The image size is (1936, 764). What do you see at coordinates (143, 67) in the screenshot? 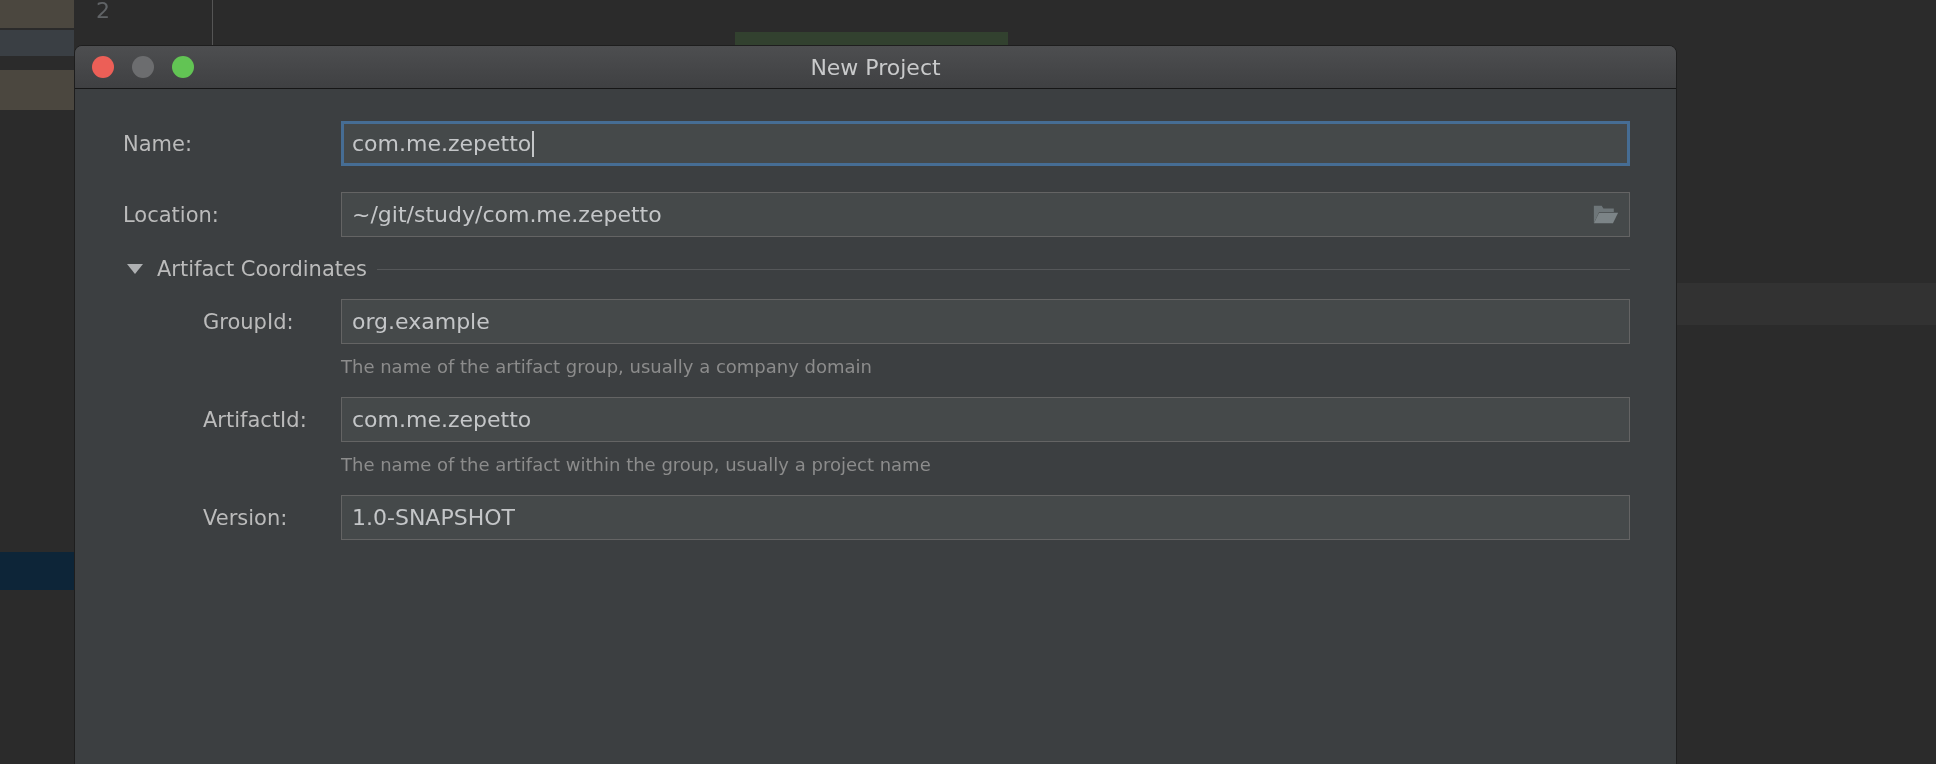
I see `minimize-icon` at bounding box center [143, 67].